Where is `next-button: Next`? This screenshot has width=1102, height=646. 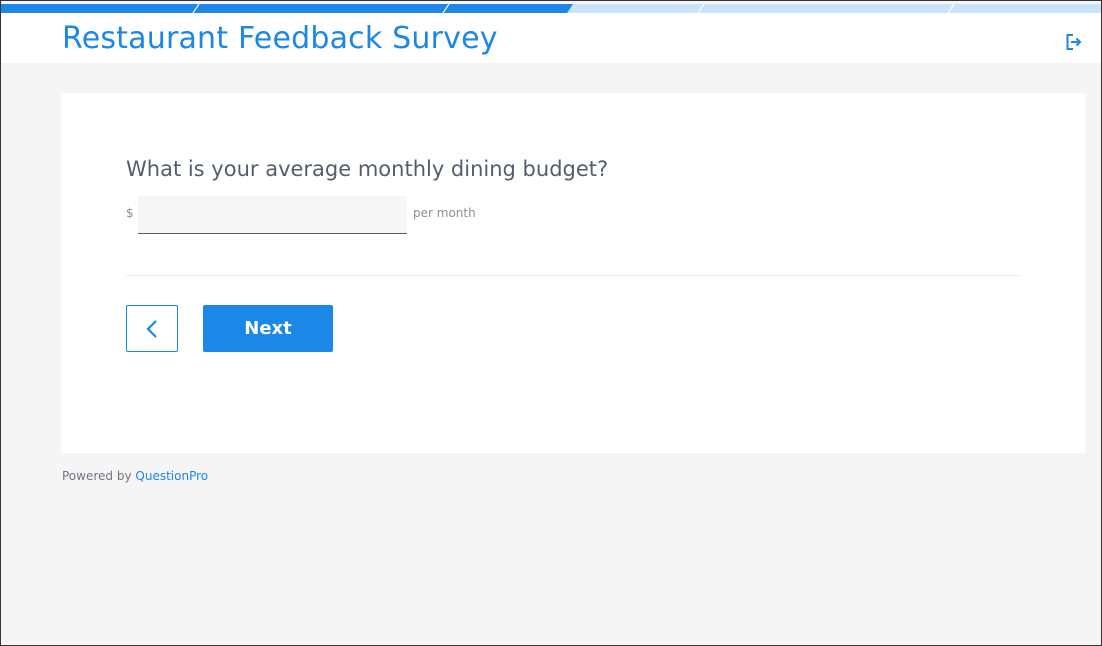
next-button: Next is located at coordinates (268, 328).